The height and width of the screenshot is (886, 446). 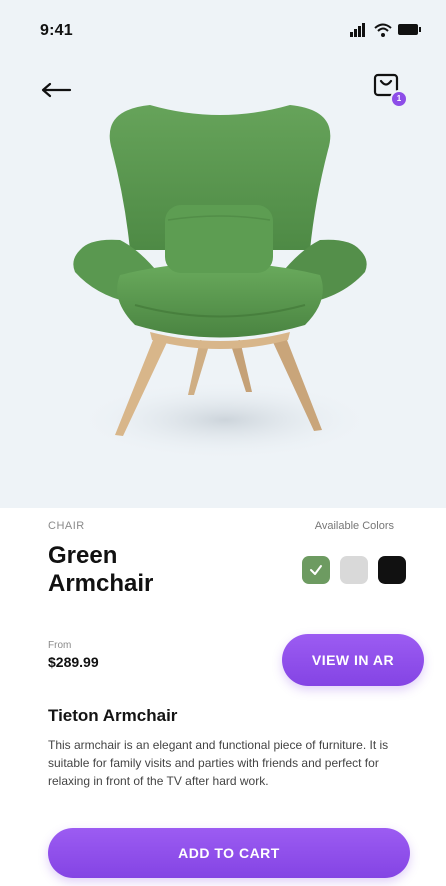 What do you see at coordinates (60, 645) in the screenshot?
I see `price-from-label: From` at bounding box center [60, 645].